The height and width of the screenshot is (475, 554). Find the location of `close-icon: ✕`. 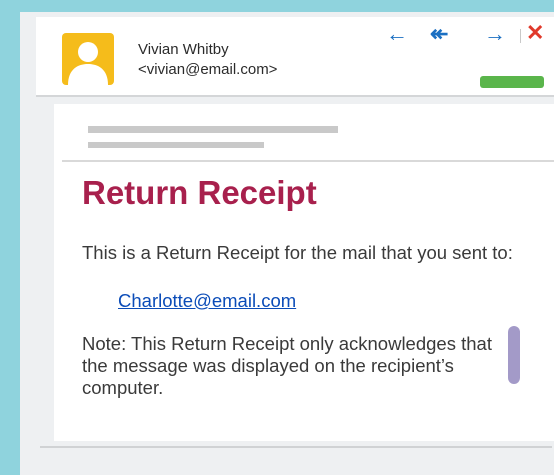

close-icon: ✕ is located at coordinates (535, 33).